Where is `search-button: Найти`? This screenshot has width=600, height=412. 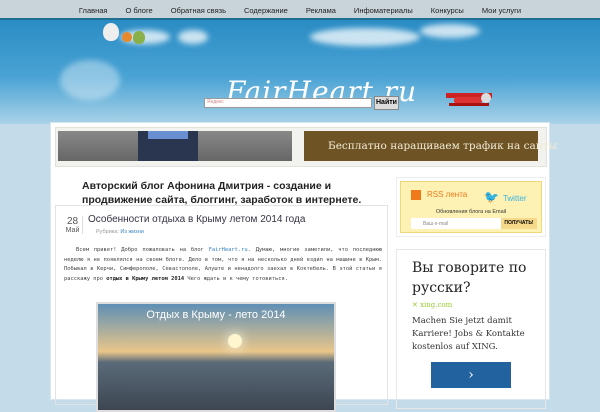
search-button: Найти is located at coordinates (386, 103).